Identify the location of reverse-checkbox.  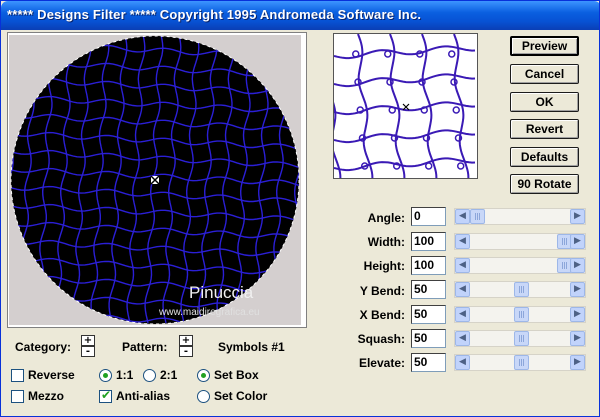
(17, 375).